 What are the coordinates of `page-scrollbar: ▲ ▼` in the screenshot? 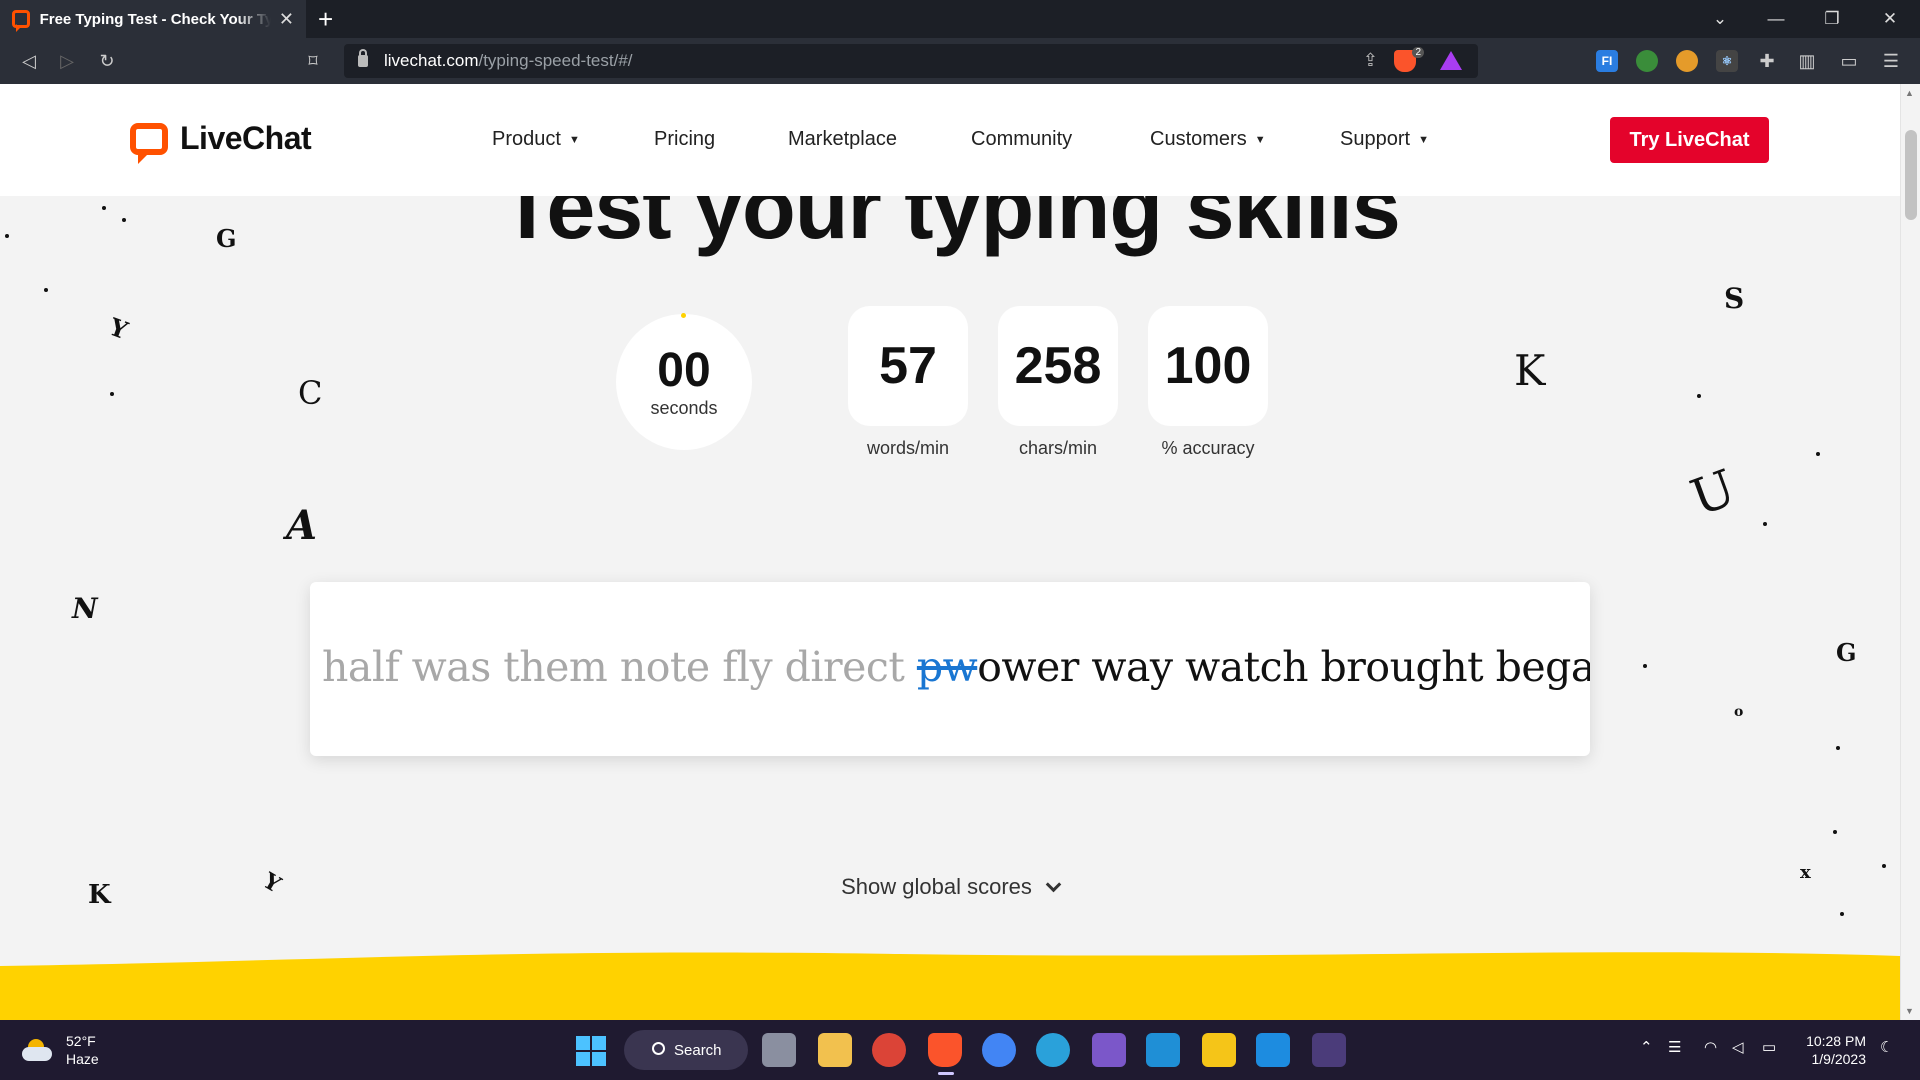 It's located at (1910, 552).